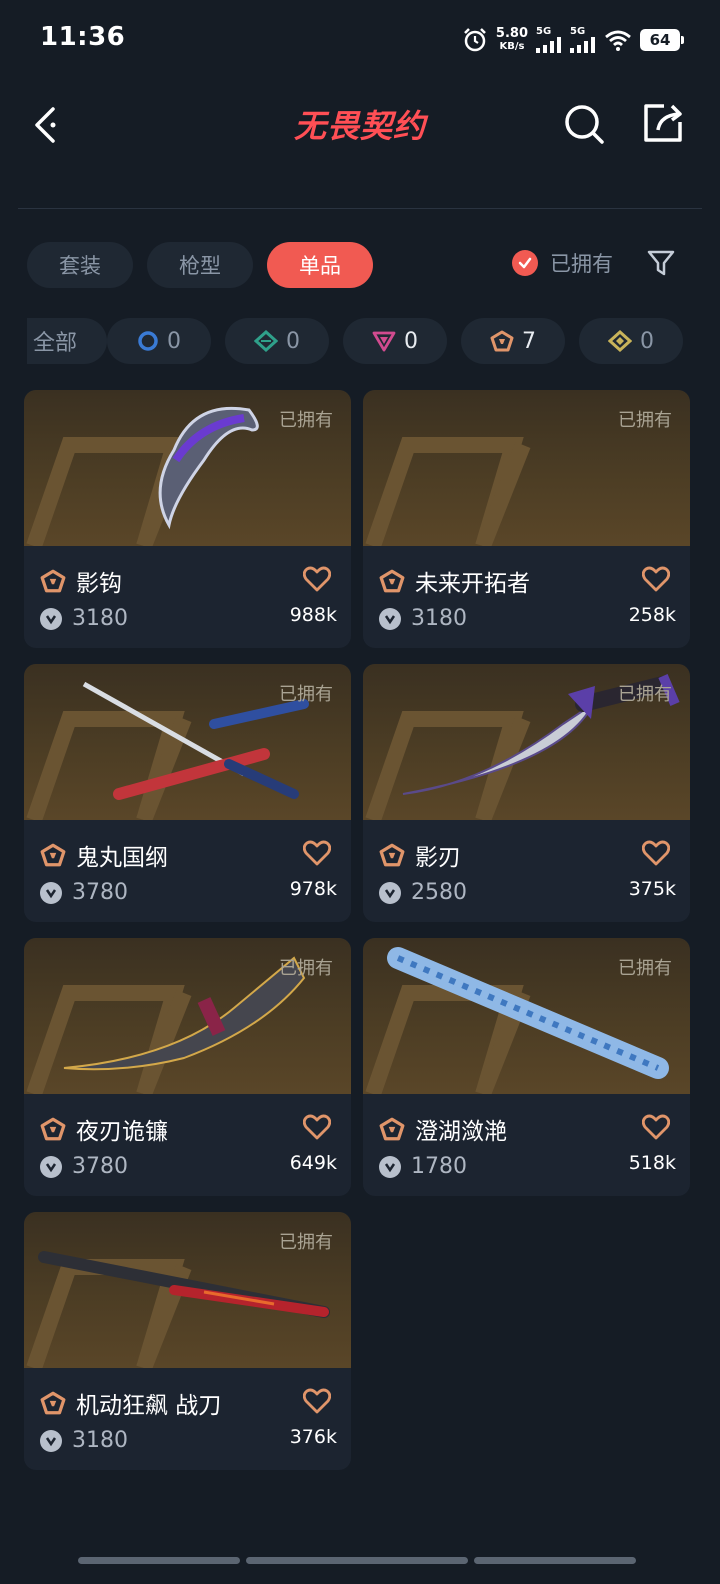 The height and width of the screenshot is (1584, 720). I want to click on app-header: 无畏契约, so click(360, 125).